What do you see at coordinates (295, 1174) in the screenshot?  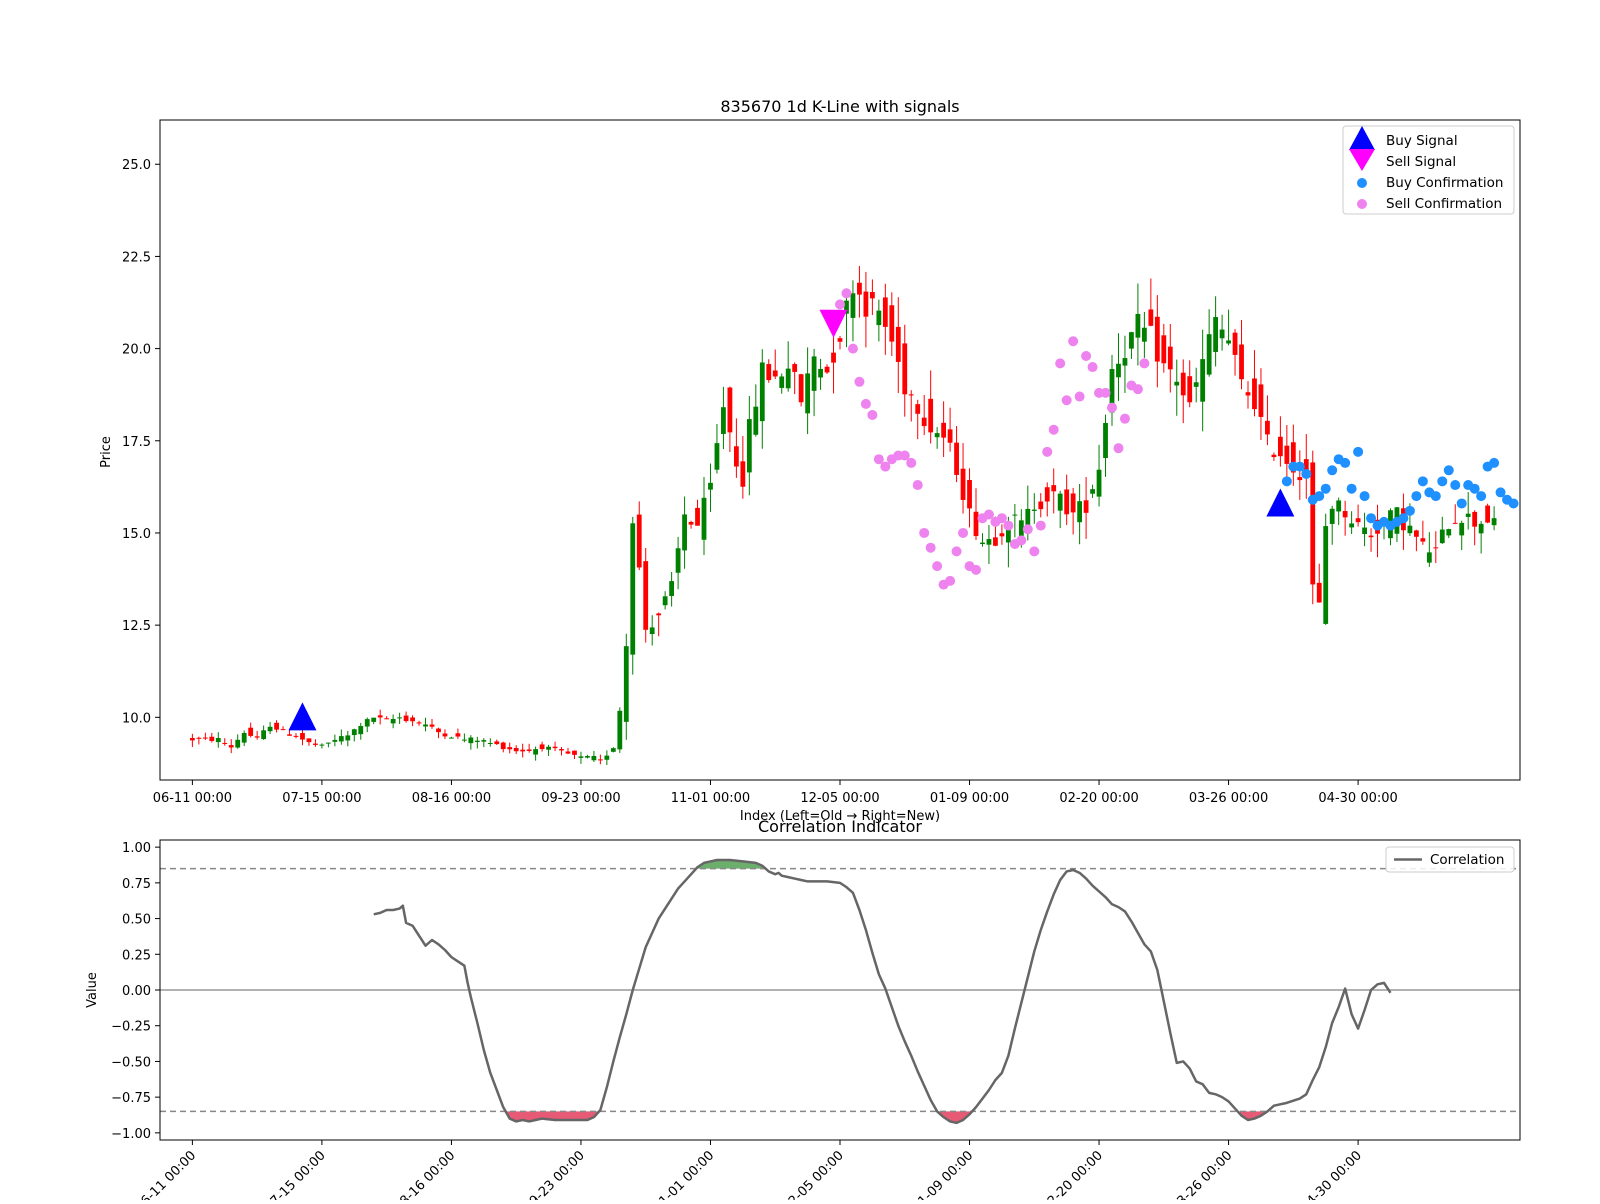 I see `x-tick-label: 07-15 00:00` at bounding box center [295, 1174].